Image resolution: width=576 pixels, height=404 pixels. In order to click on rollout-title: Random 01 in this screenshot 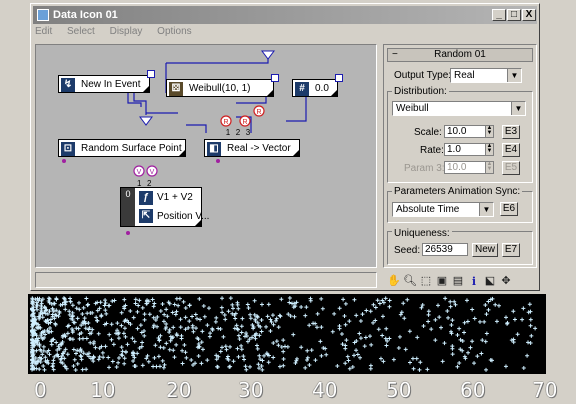, I will do `click(460, 54)`.